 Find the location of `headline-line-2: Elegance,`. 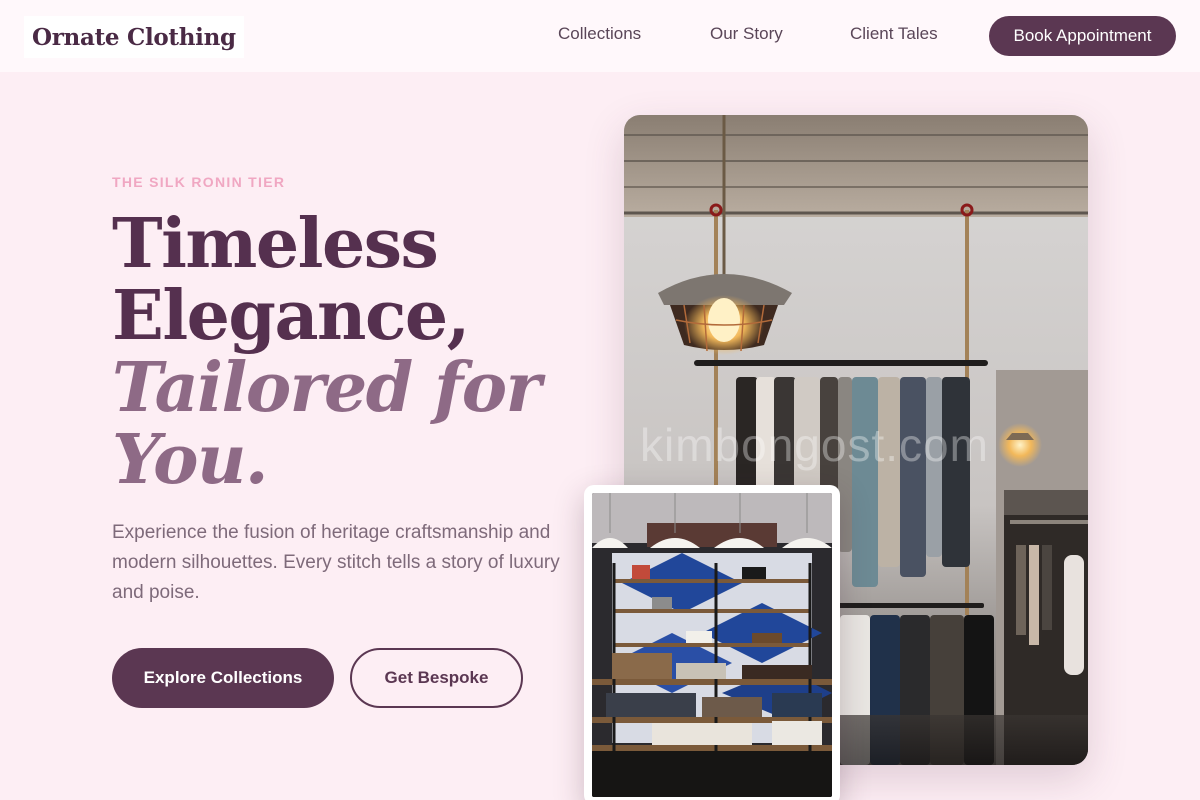

headline-line-2: Elegance, is located at coordinates (291, 316).